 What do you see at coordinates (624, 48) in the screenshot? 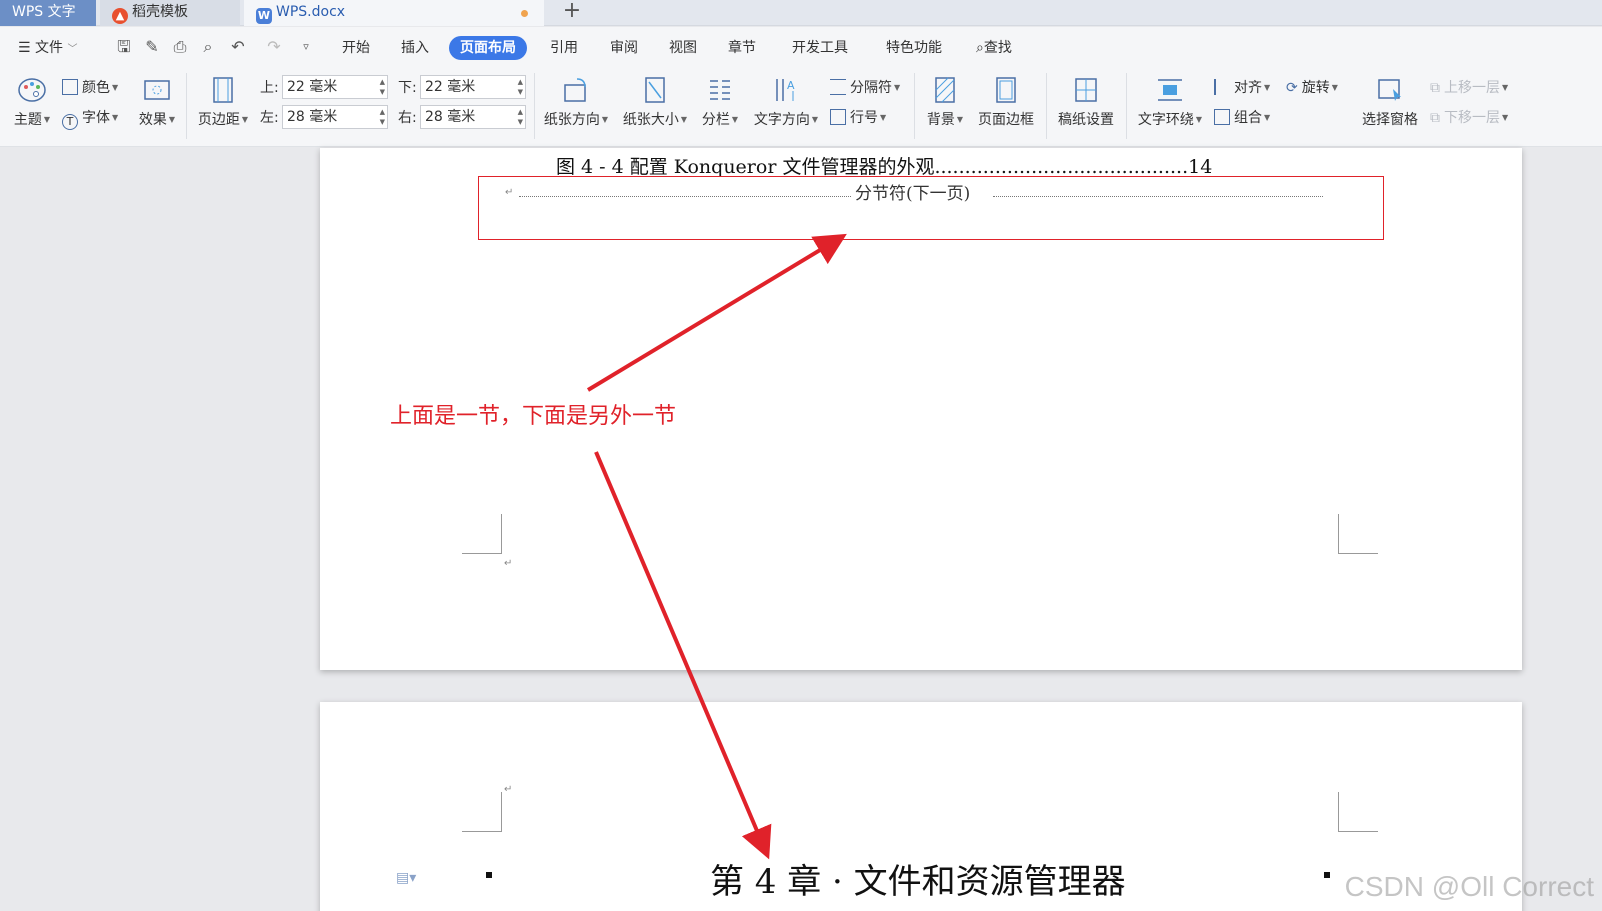
I see `menu-review: 审阅` at bounding box center [624, 48].